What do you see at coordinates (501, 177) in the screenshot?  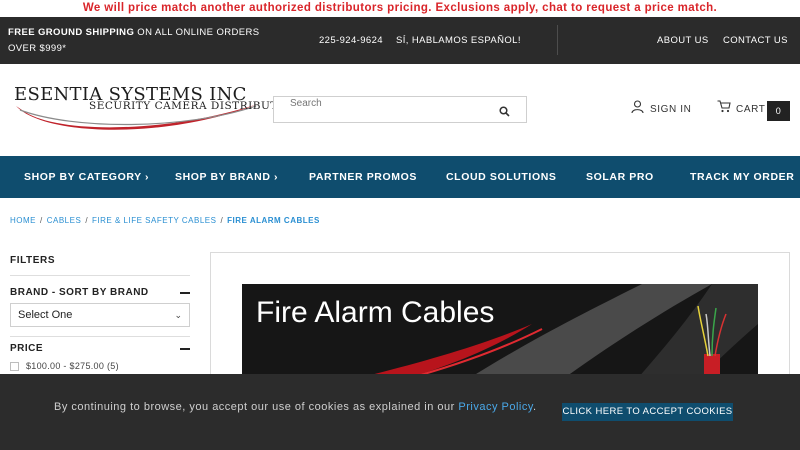 I see `nav-cloud-solutions: CLOUD SOLUTIONS` at bounding box center [501, 177].